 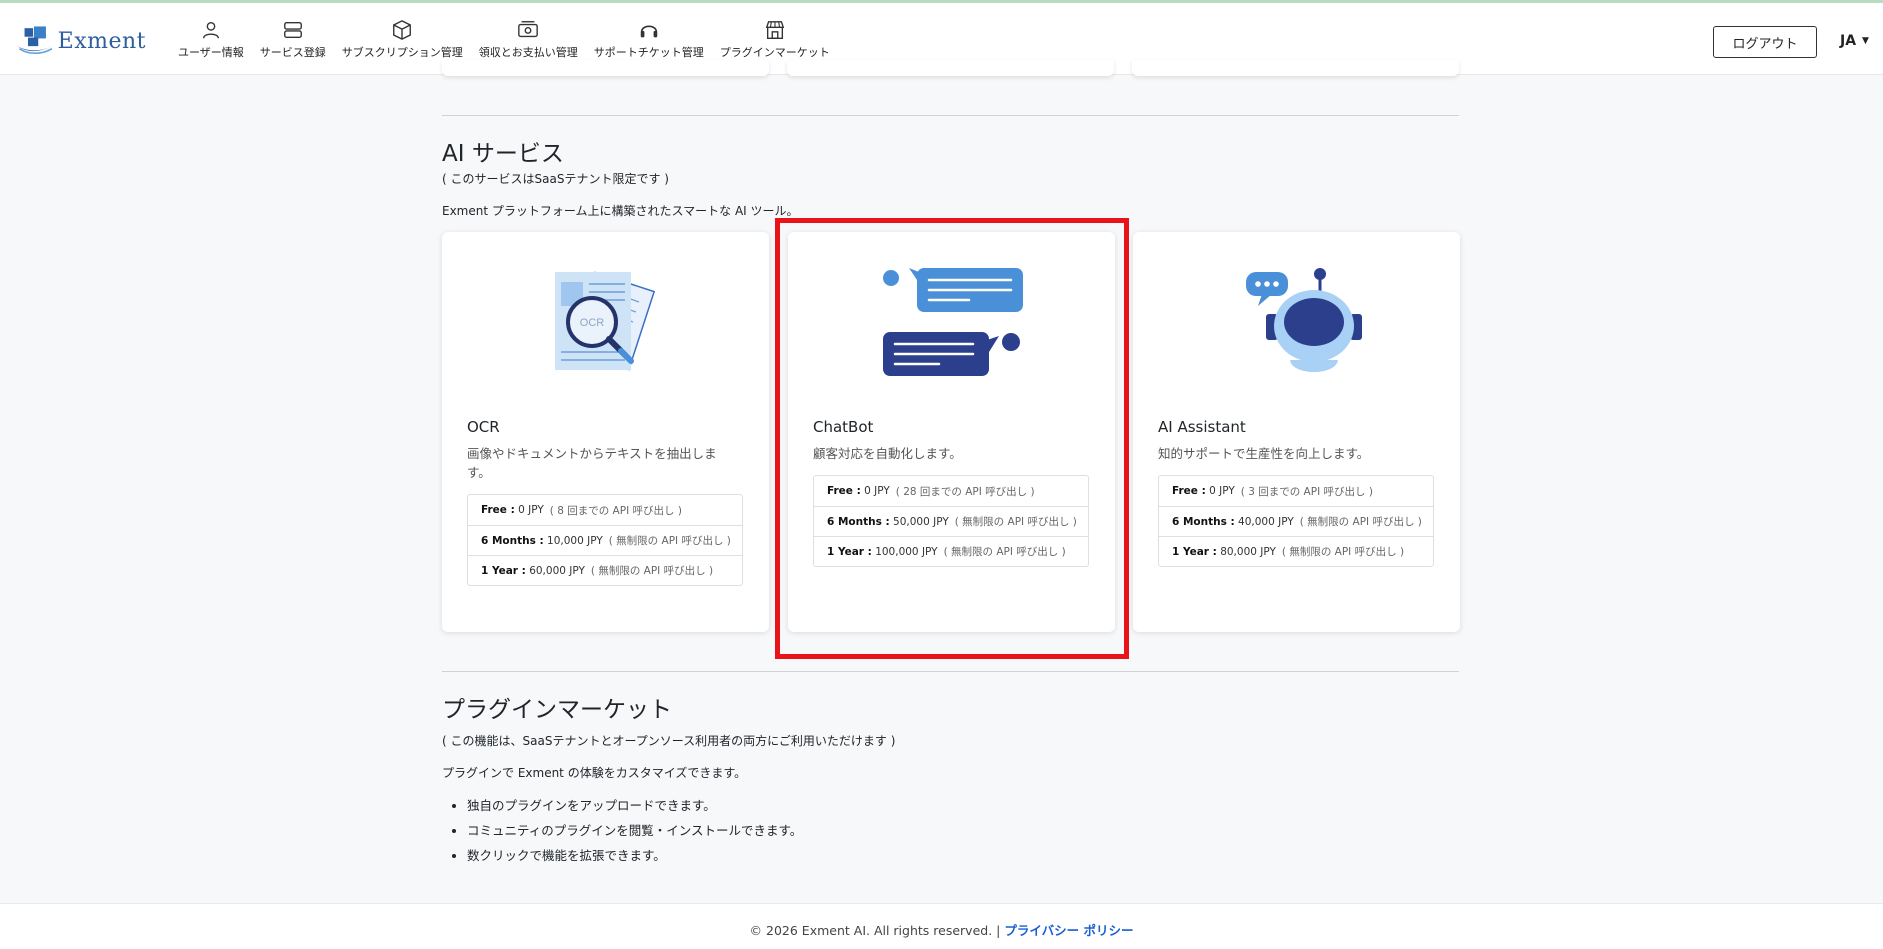 I want to click on card-description: 顧客対応を自動化します。, so click(x=887, y=453).